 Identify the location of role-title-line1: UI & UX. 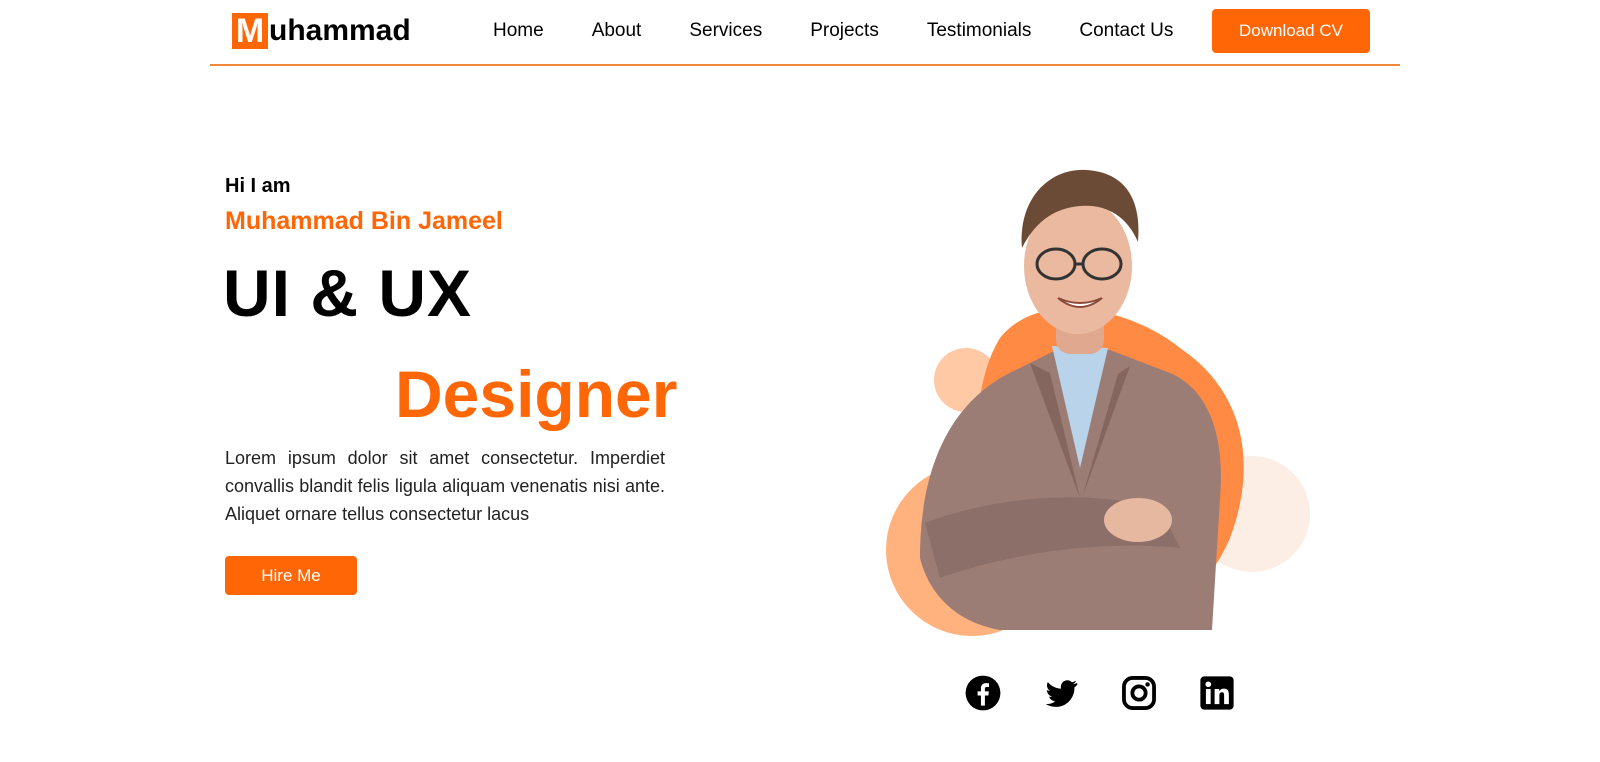
(348, 293).